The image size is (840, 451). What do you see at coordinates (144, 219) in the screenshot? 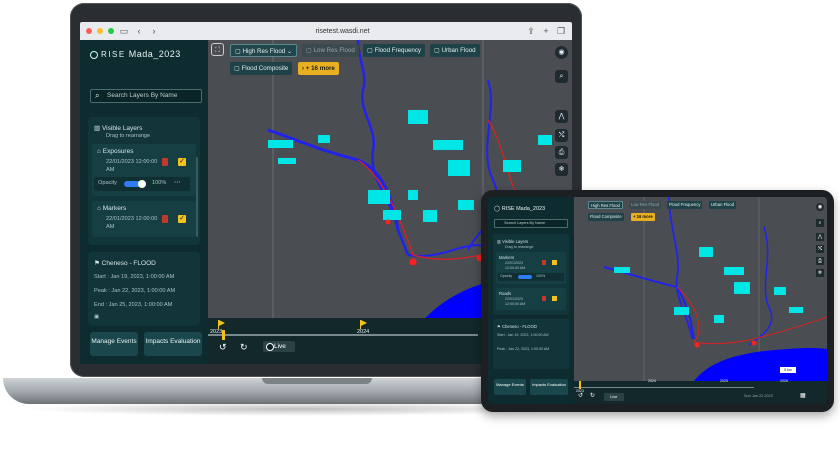
I see `layer-item: ⌂ Markers 22/01/2023 12:00:00 AM ✓` at bounding box center [144, 219].